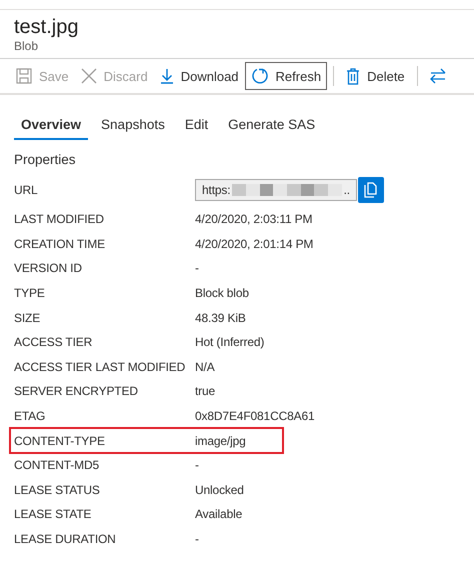 The height and width of the screenshot is (562, 474). Describe the element at coordinates (30, 293) in the screenshot. I see `property-label: TYPE` at that location.